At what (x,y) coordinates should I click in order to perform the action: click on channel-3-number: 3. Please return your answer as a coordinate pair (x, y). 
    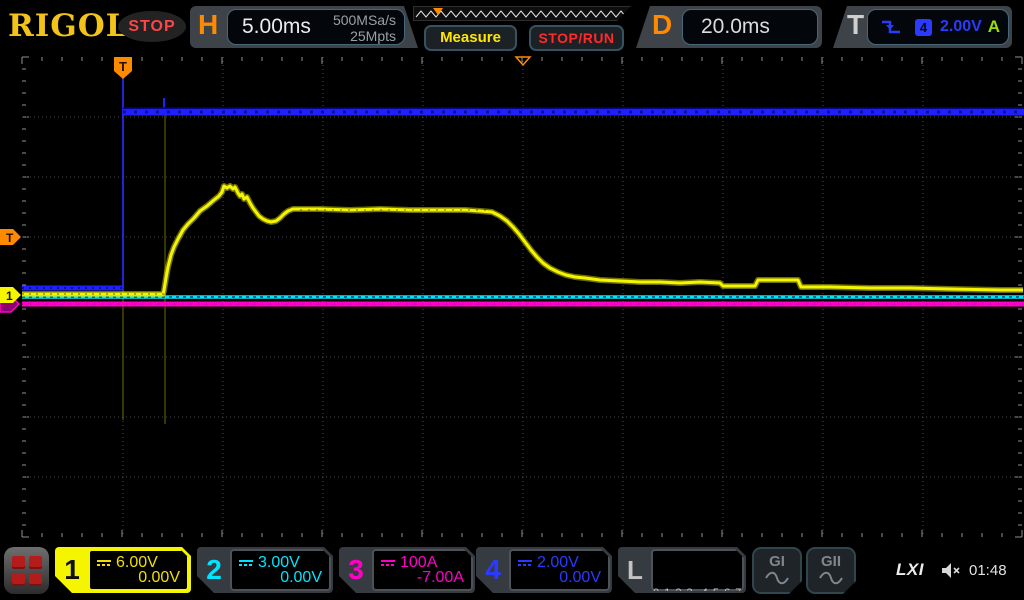
    Looking at the image, I should click on (356, 569).